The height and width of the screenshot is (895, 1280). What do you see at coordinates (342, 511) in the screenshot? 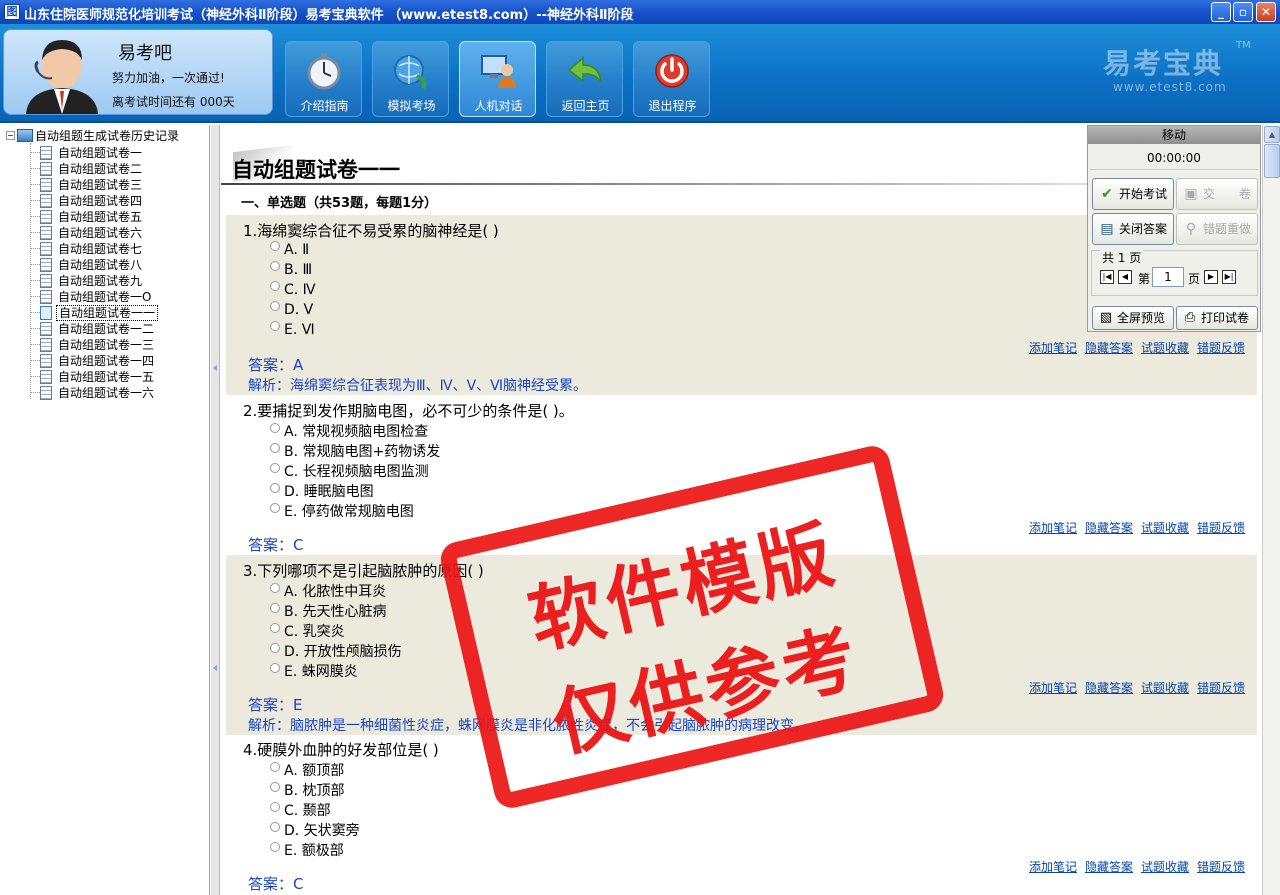
I see `answer-option: E. 停药做常规脑电图` at bounding box center [342, 511].